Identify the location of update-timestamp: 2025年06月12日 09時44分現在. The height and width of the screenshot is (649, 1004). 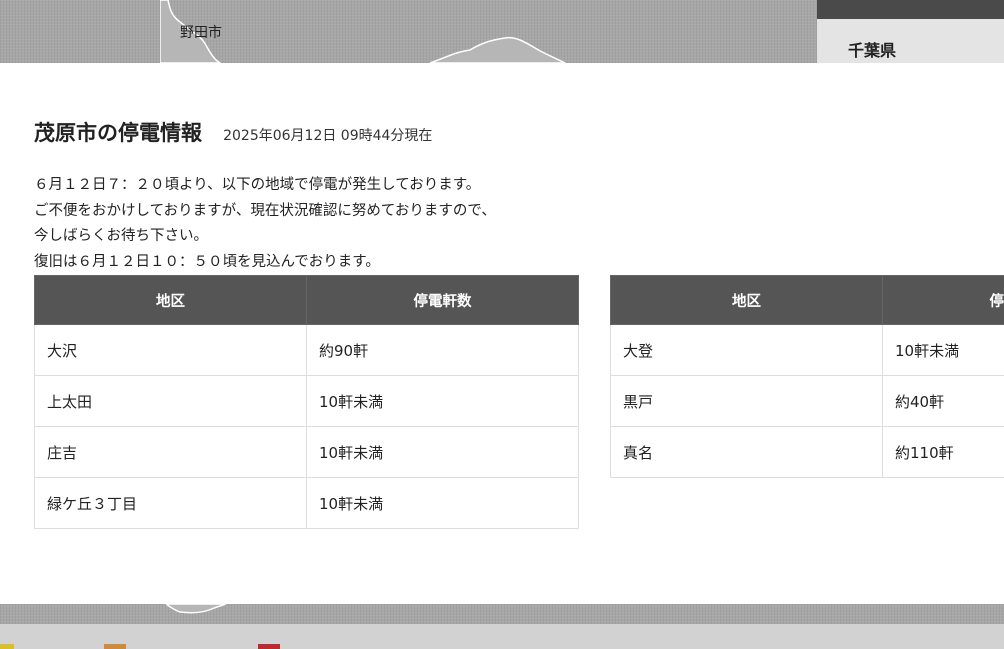
(328, 136).